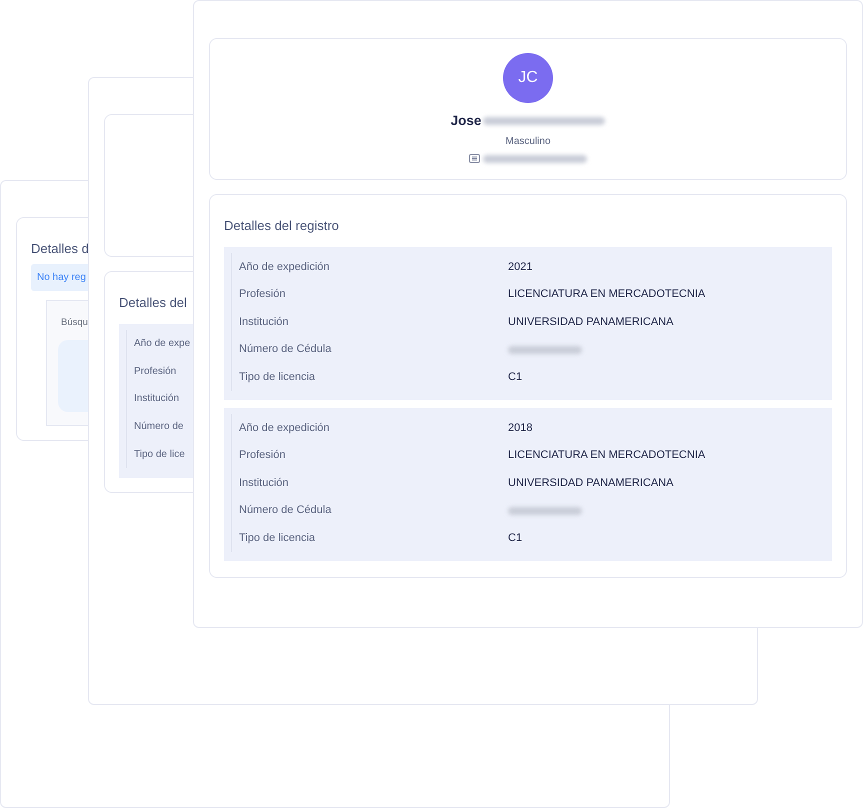 The height and width of the screenshot is (810, 863). I want to click on section-title: Detalles d, so click(60, 249).